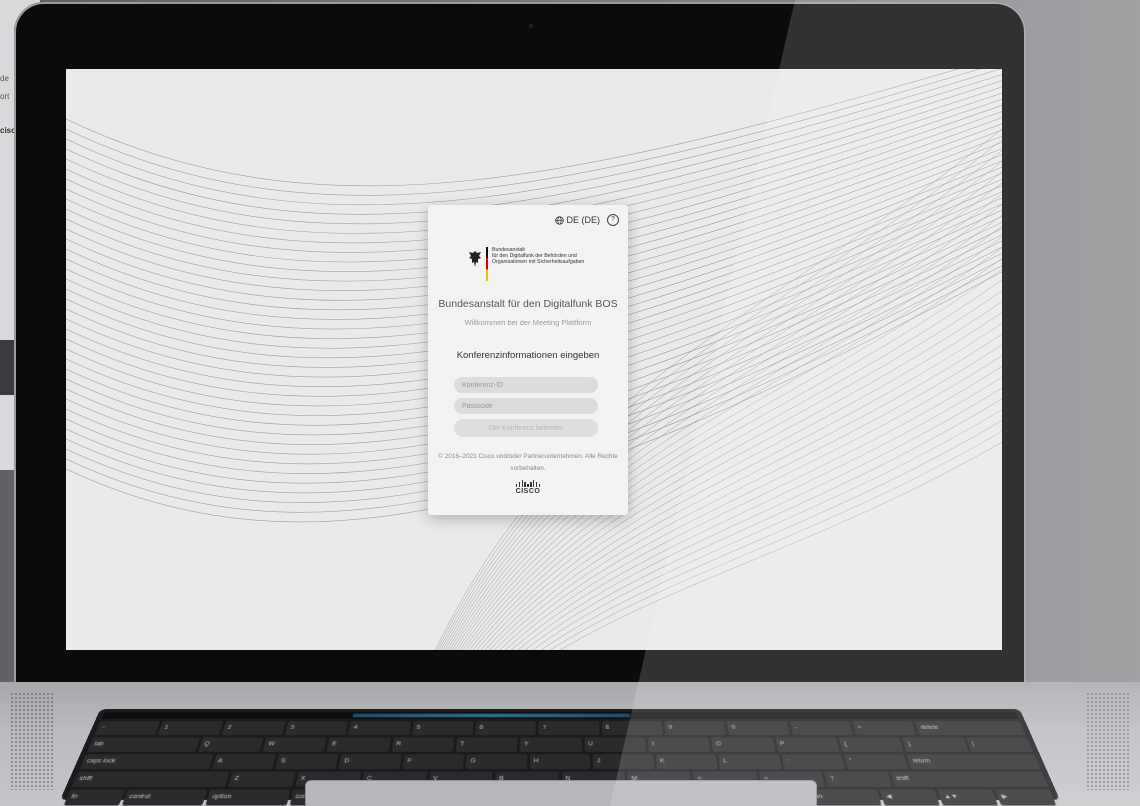  I want to click on key-3: 3, so click(316, 728).